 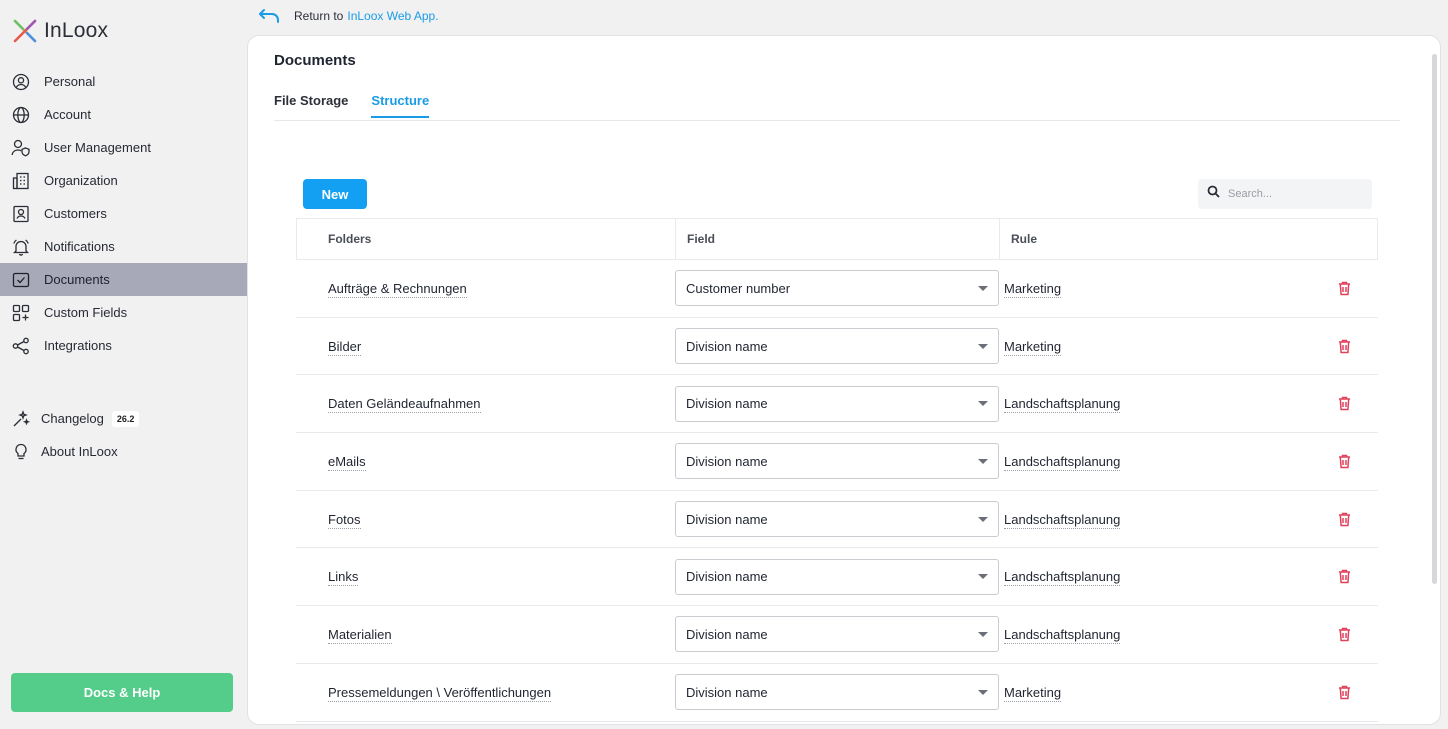 What do you see at coordinates (123, 279) in the screenshot?
I see `sidebar-item-documents: Documents` at bounding box center [123, 279].